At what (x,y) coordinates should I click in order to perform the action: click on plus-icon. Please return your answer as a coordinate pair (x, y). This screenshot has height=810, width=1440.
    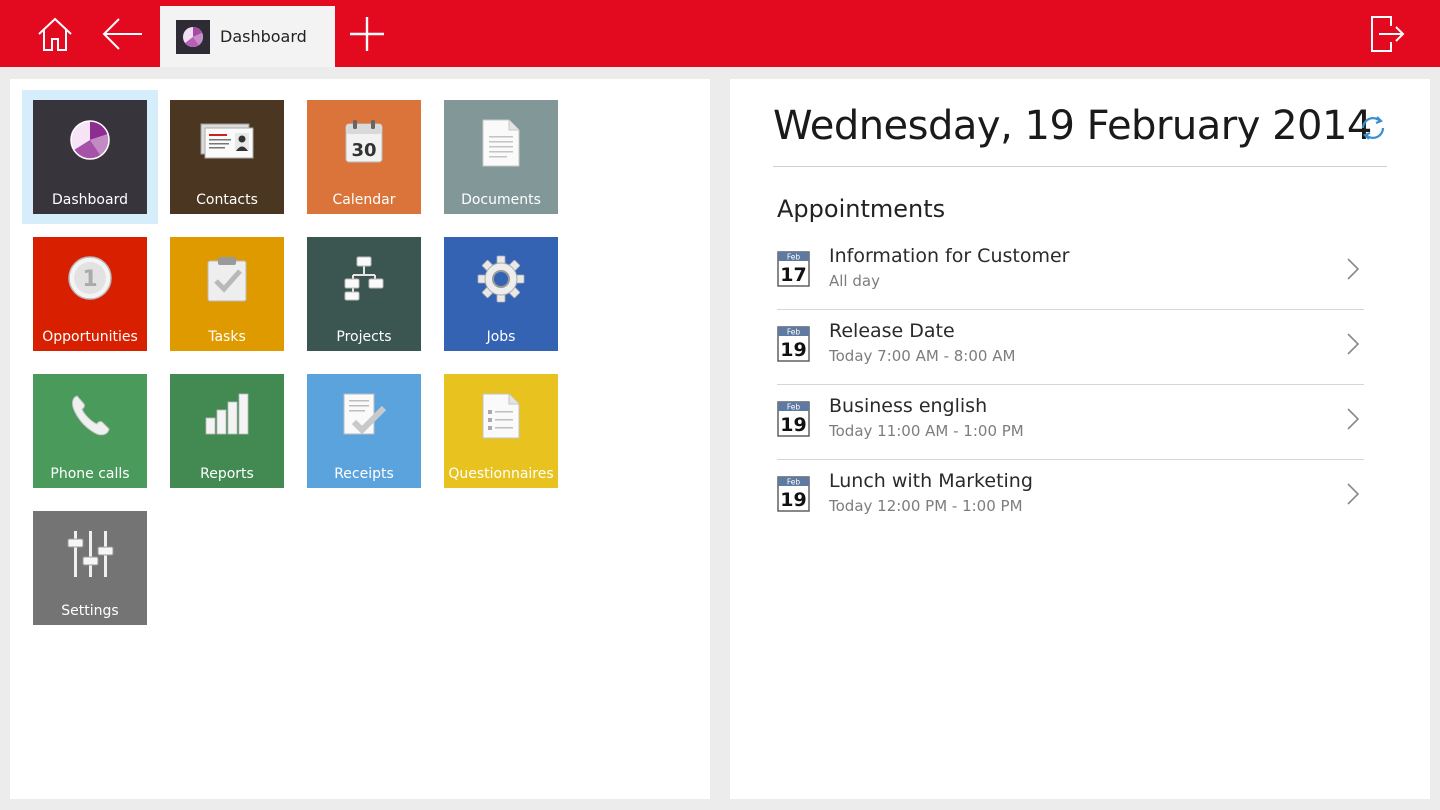
    Looking at the image, I should click on (367, 34).